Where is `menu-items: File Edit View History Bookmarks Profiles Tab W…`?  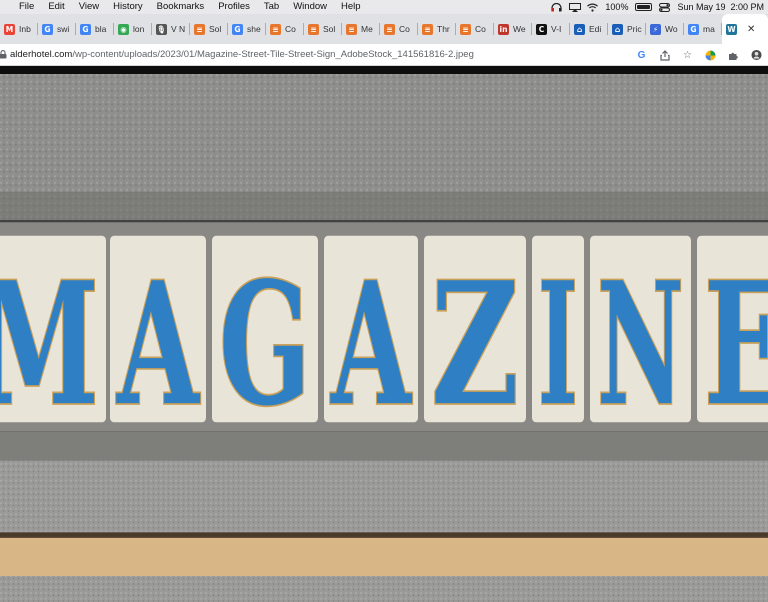 menu-items: File Edit View History Bookmarks Profiles Tab W… is located at coordinates (185, 7).